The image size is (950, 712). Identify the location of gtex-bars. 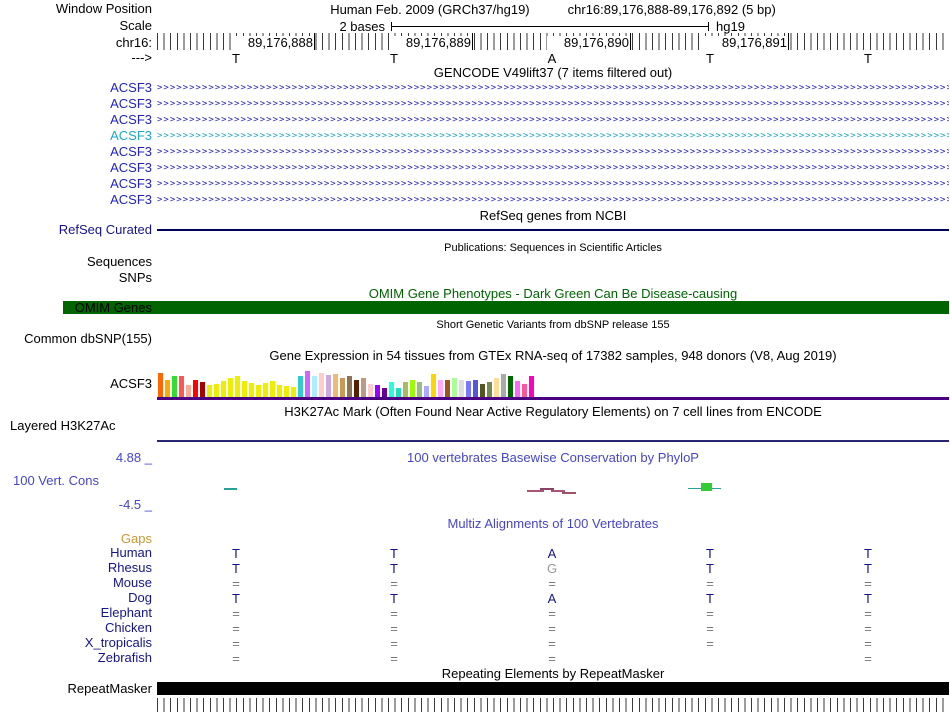
(348, 383).